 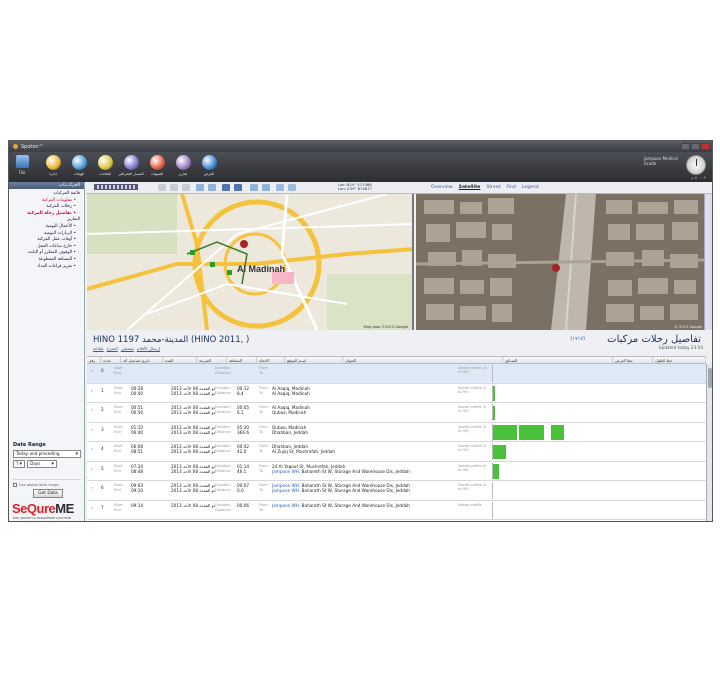 I want to click on to-address-text: Qubaa, Madinah, so click(x=289, y=413).